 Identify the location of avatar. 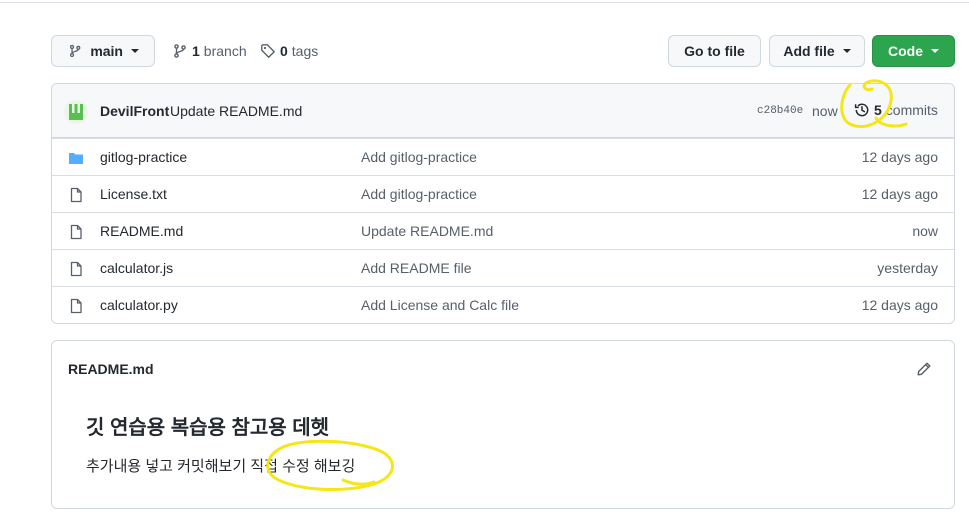
(76, 112).